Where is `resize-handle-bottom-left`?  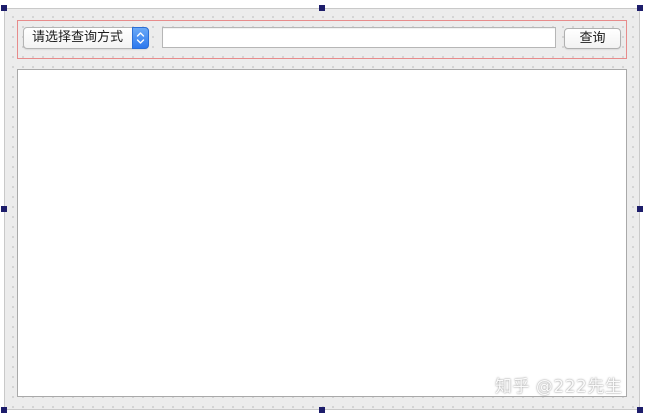 resize-handle-bottom-left is located at coordinates (4, 410).